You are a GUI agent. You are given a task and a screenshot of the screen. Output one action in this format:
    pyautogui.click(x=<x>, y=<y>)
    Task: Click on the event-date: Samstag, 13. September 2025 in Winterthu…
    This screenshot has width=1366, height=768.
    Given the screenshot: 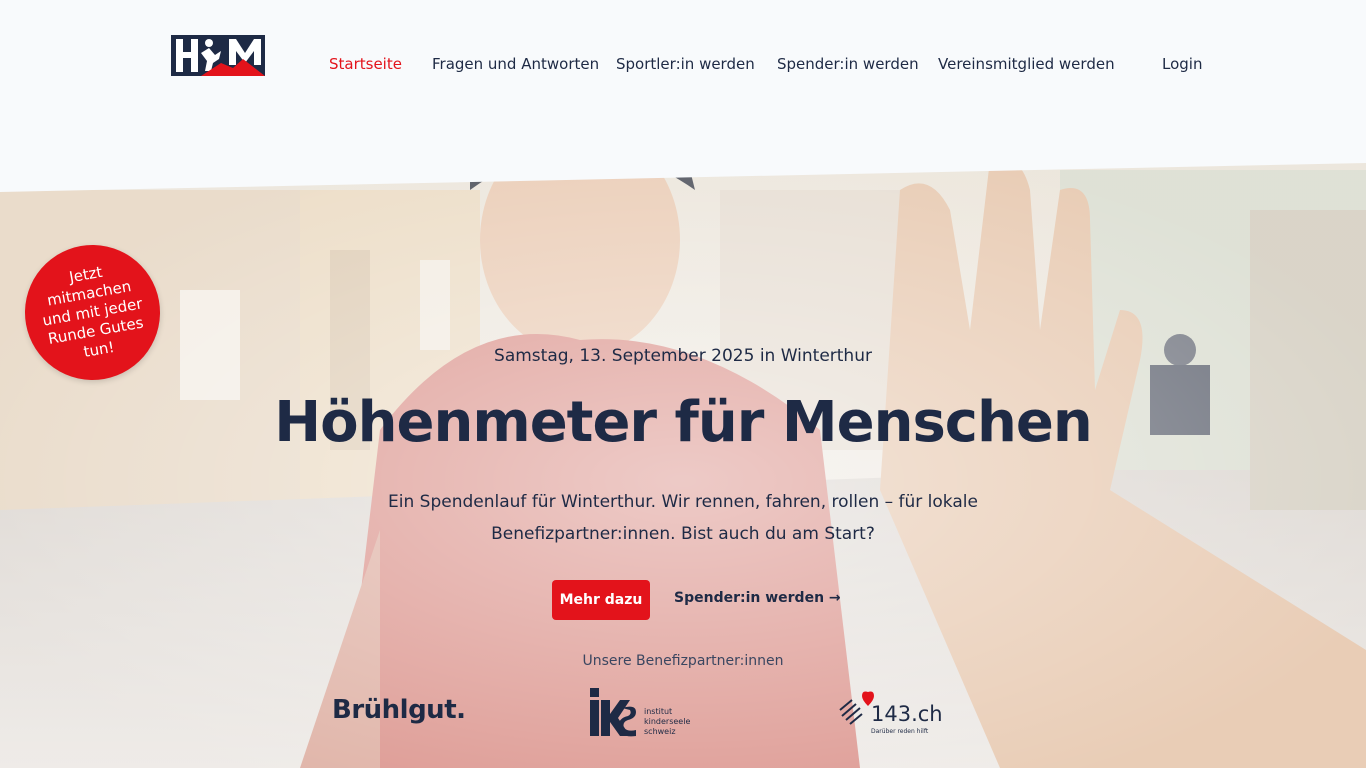 What is the action you would take?
    pyautogui.click(x=683, y=356)
    